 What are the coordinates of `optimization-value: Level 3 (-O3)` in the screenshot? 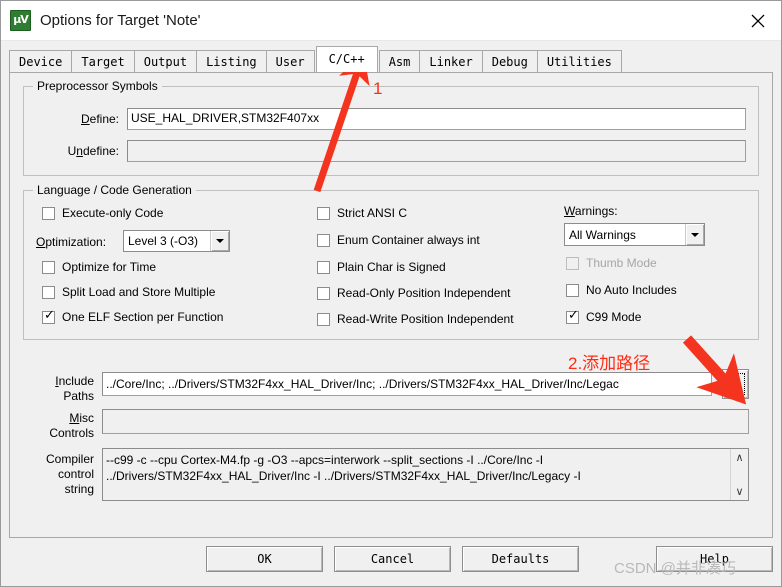 It's located at (163, 241).